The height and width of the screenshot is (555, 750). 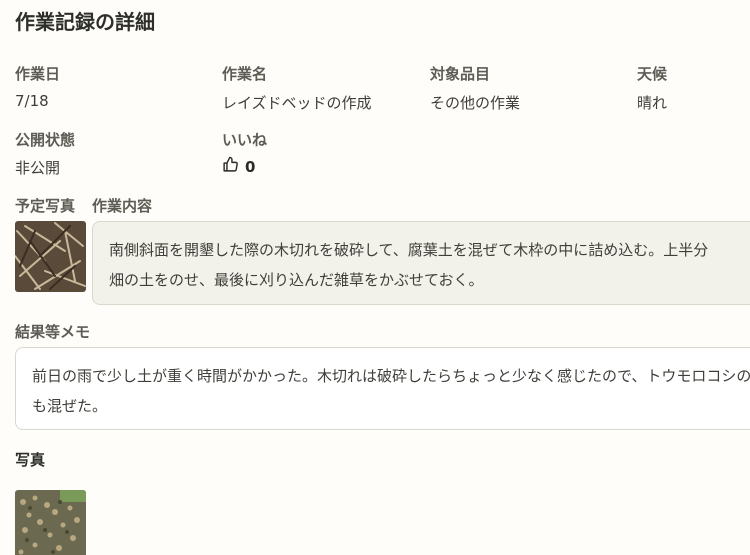 What do you see at coordinates (230, 166) in the screenshot?
I see `thumbs-up-icon` at bounding box center [230, 166].